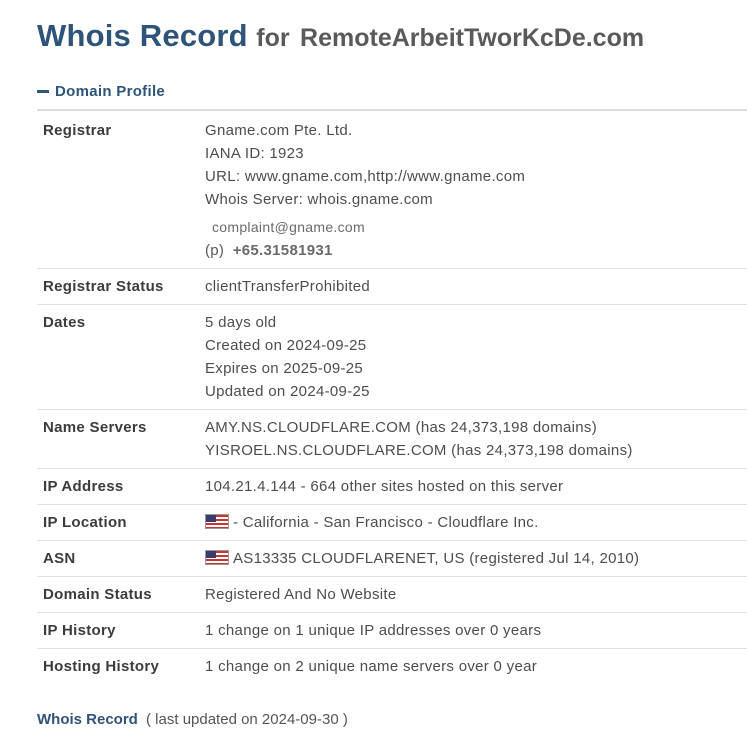 This screenshot has height=739, width=747. I want to click on title-for: for, so click(273, 38).